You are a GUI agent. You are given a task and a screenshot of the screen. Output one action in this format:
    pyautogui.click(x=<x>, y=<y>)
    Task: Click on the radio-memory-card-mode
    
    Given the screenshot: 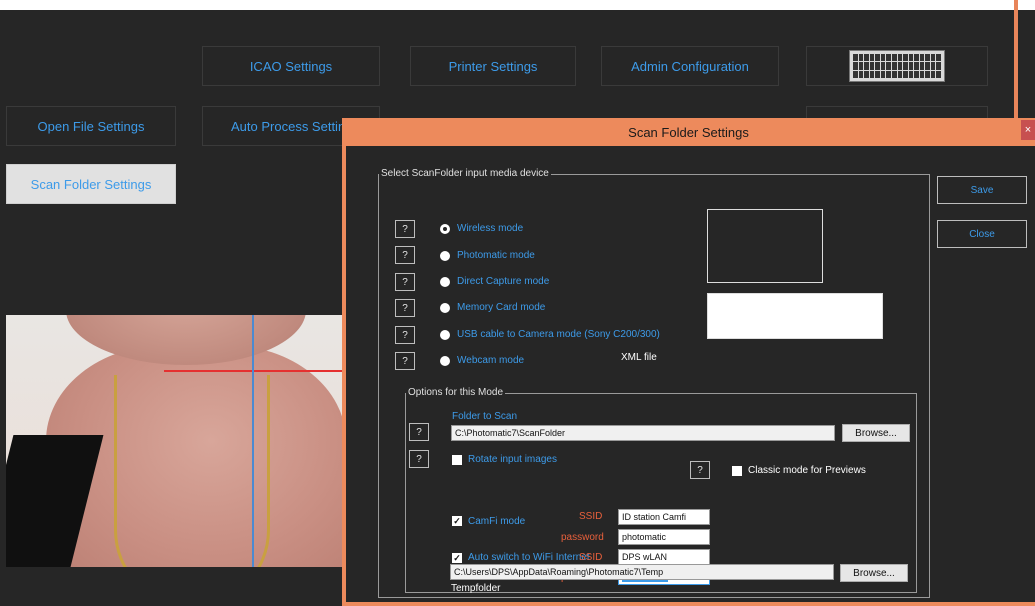 What is the action you would take?
    pyautogui.click(x=445, y=308)
    